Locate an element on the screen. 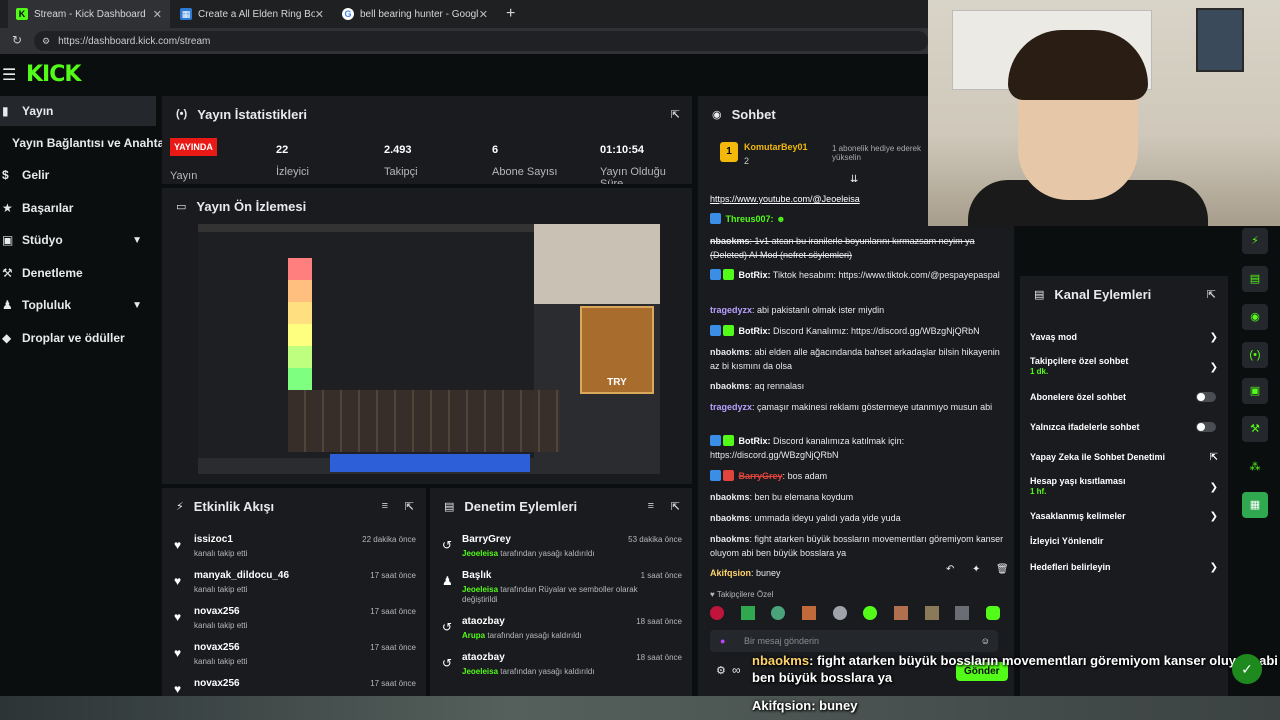 The width and height of the screenshot is (1280, 720). sidebar-item-moderation: ⚒ Denetleme is located at coordinates (78, 273).